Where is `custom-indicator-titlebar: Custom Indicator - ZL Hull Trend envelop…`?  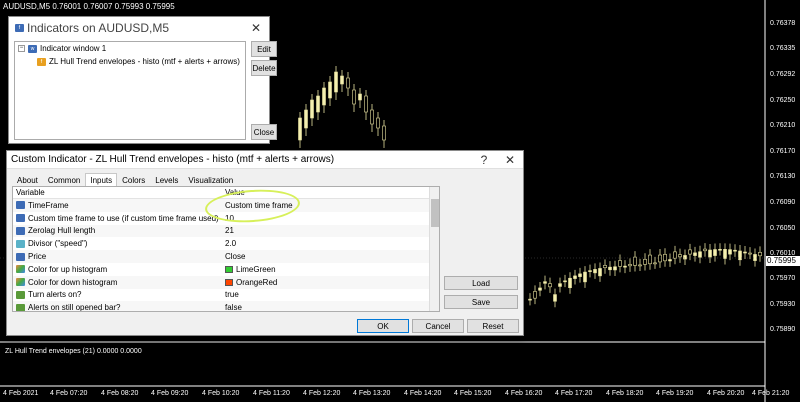
custom-indicator-titlebar: Custom Indicator - ZL Hull Trend envelop… is located at coordinates (265, 160).